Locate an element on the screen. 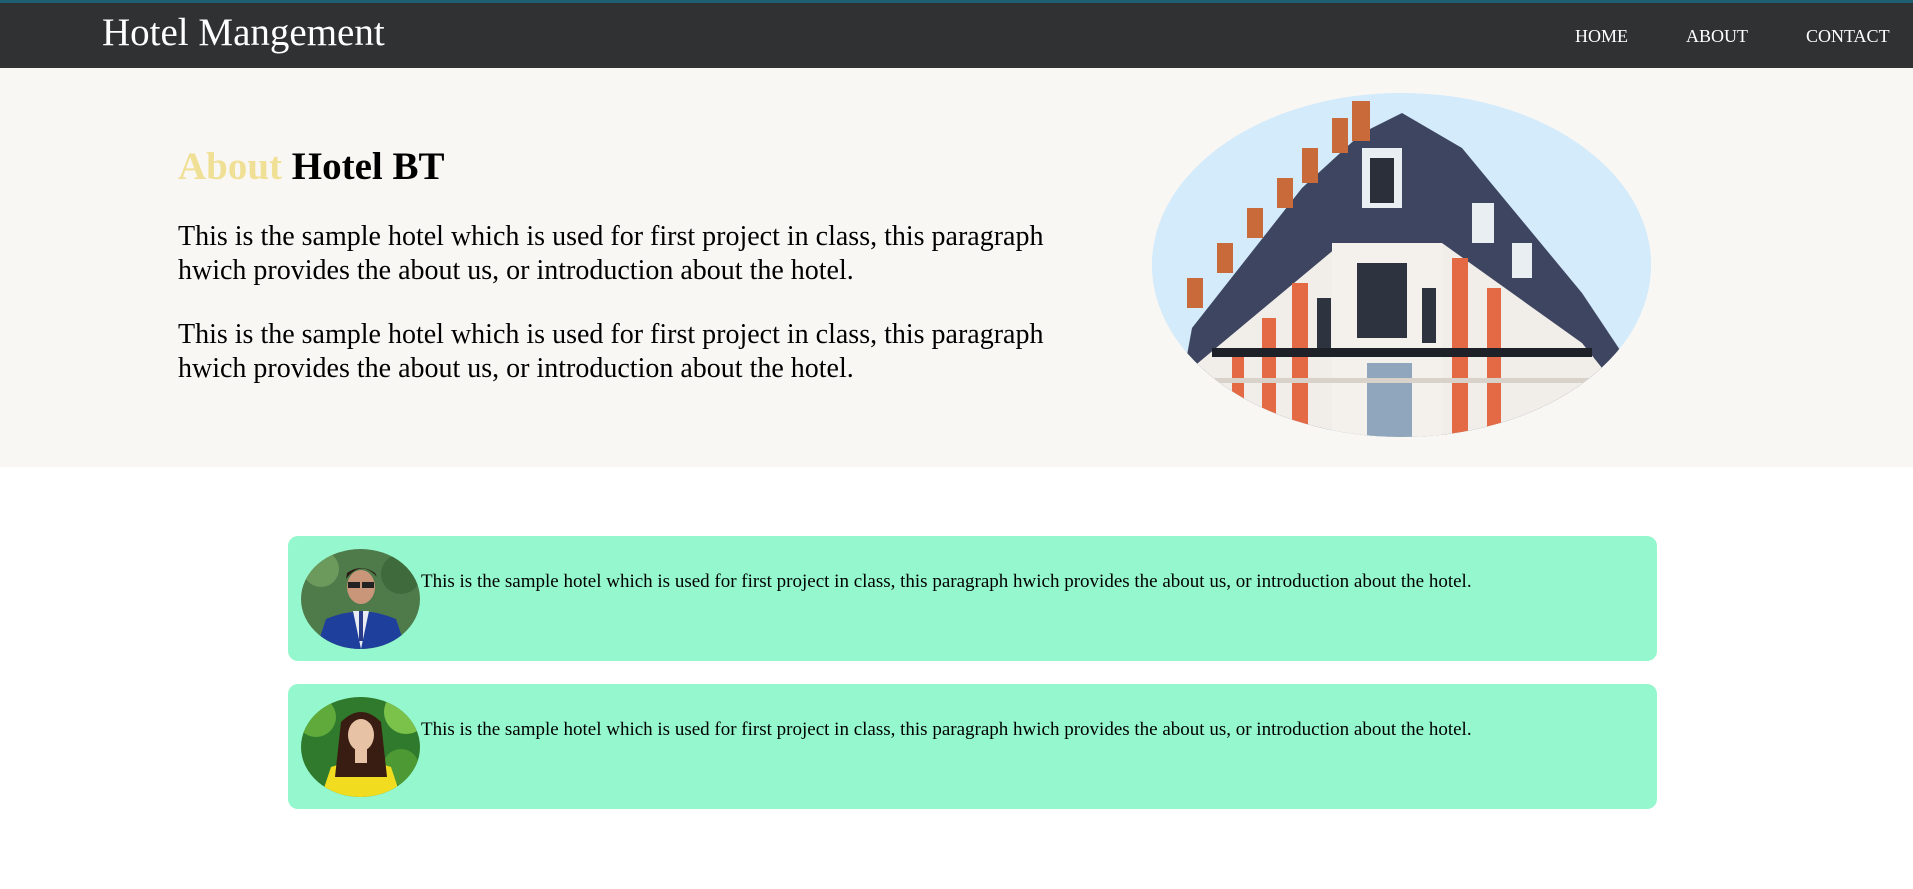  about-heading-hotel-name: Hotel BT is located at coordinates (368, 166).